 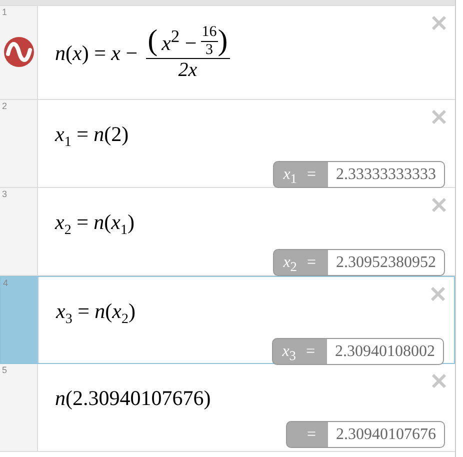 I want to click on fraction-numerator: 16, so click(x=209, y=33).